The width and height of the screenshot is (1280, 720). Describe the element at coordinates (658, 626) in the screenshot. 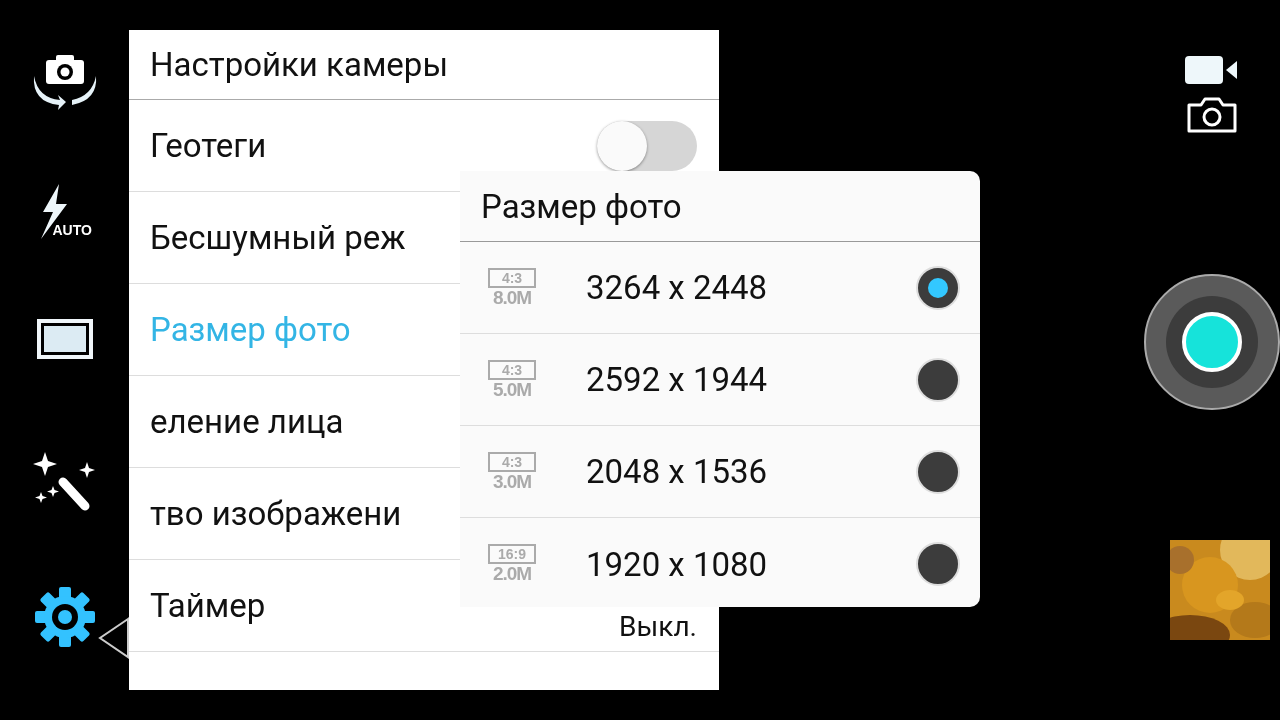

I see `setting-value: Выкл.` at that location.